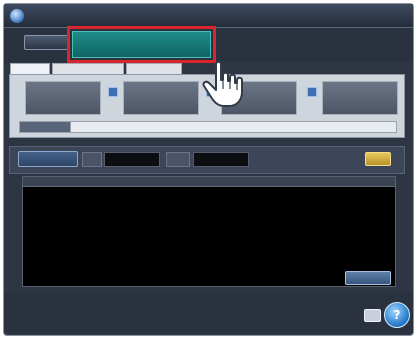 The width and height of the screenshot is (417, 338). Describe the element at coordinates (141, 44) in the screenshot. I see `highlighted-menu-item` at that location.